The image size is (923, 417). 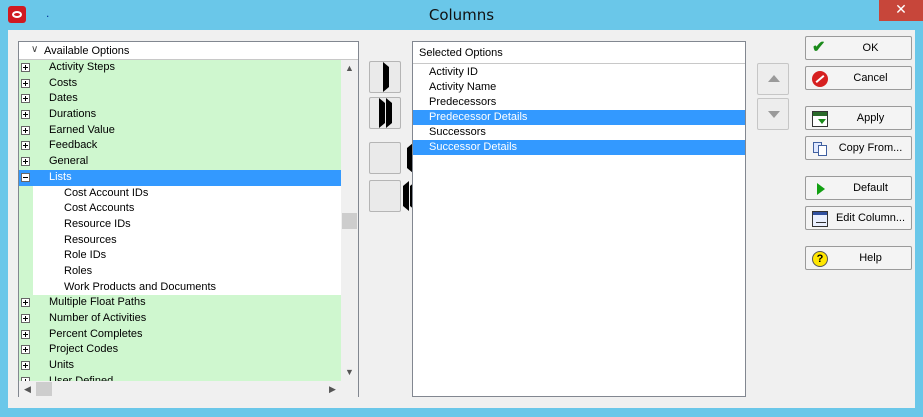 What do you see at coordinates (820, 219) in the screenshot?
I see `edit-column-icon` at bounding box center [820, 219].